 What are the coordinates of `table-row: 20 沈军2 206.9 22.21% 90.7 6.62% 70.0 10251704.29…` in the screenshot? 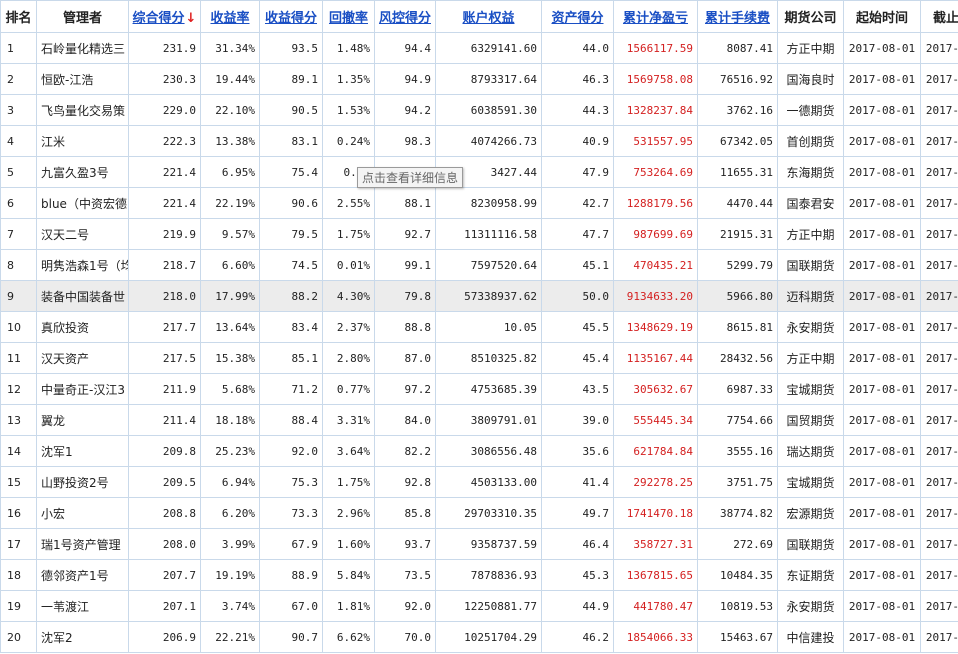 It's located at (479, 637).